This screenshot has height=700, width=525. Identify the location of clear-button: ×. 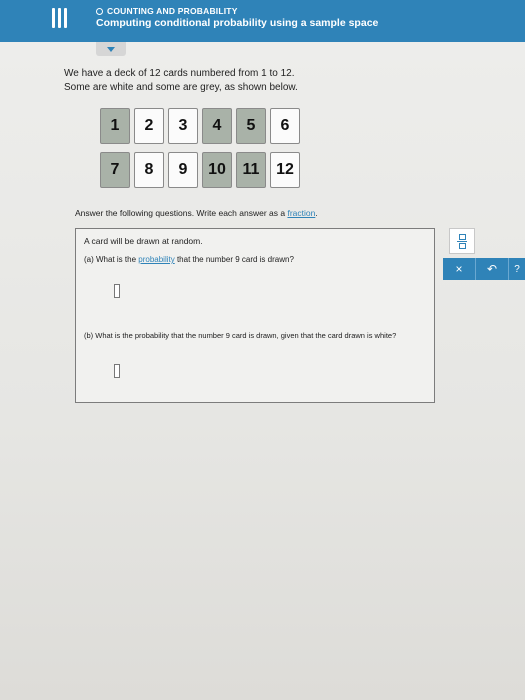
(459, 269).